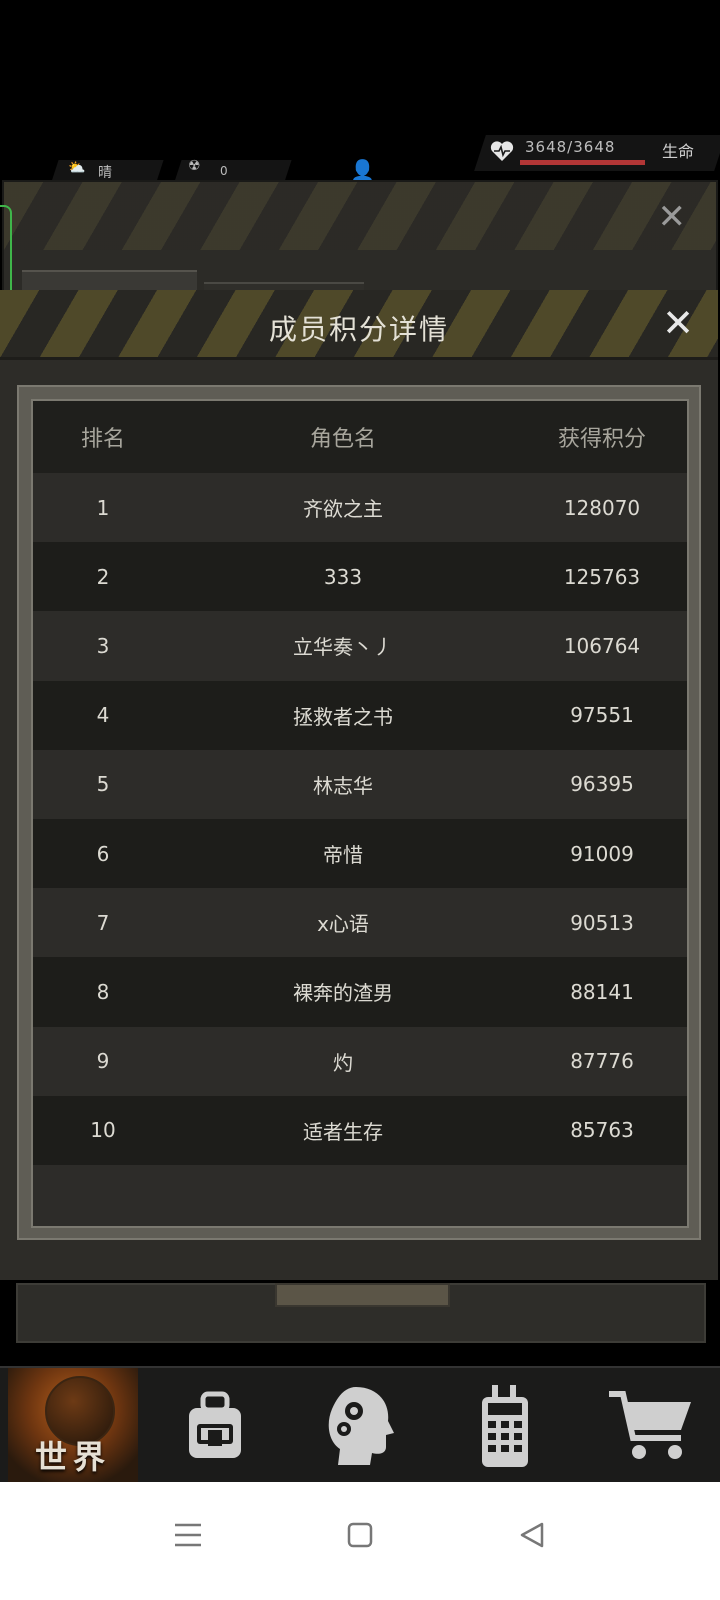 This screenshot has height=1600, width=720. Describe the element at coordinates (103, 922) in the screenshot. I see `rank-cell: 7` at that location.